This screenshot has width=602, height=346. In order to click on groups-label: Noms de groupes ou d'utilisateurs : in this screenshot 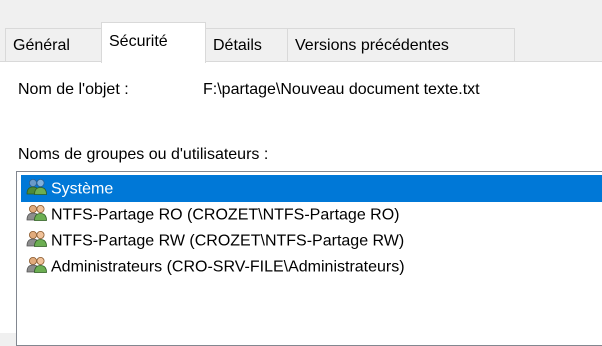, I will do `click(143, 154)`.